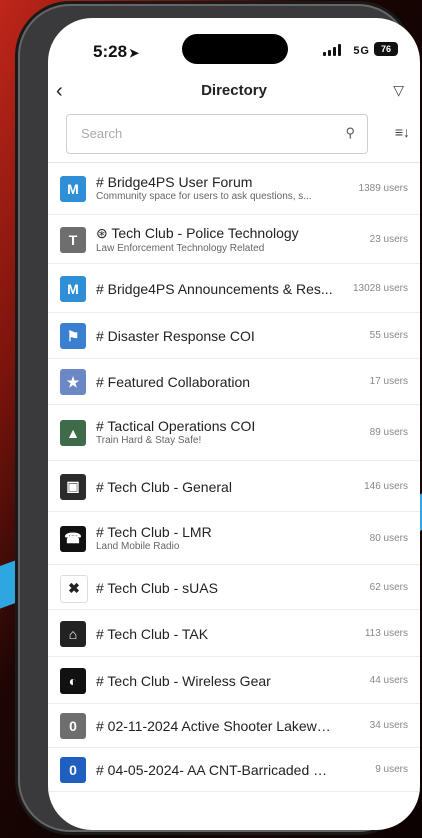 The image size is (422, 838). What do you see at coordinates (157, 587) in the screenshot?
I see `channel-name: # Tech Club - sUAS` at bounding box center [157, 587].